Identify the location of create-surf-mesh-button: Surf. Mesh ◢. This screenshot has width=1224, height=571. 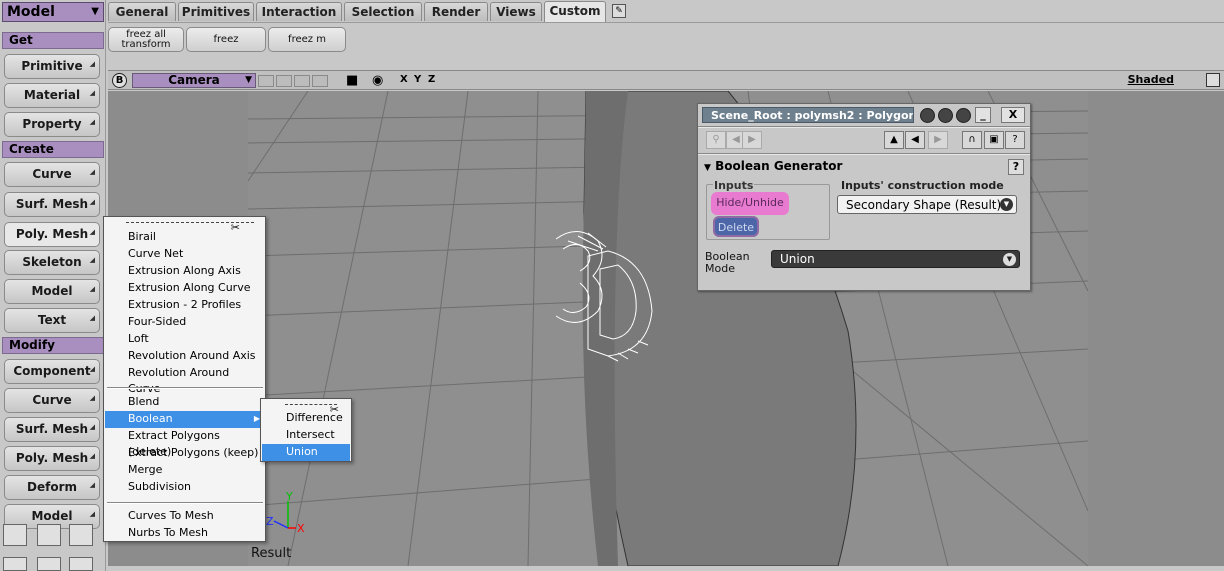
(52, 204).